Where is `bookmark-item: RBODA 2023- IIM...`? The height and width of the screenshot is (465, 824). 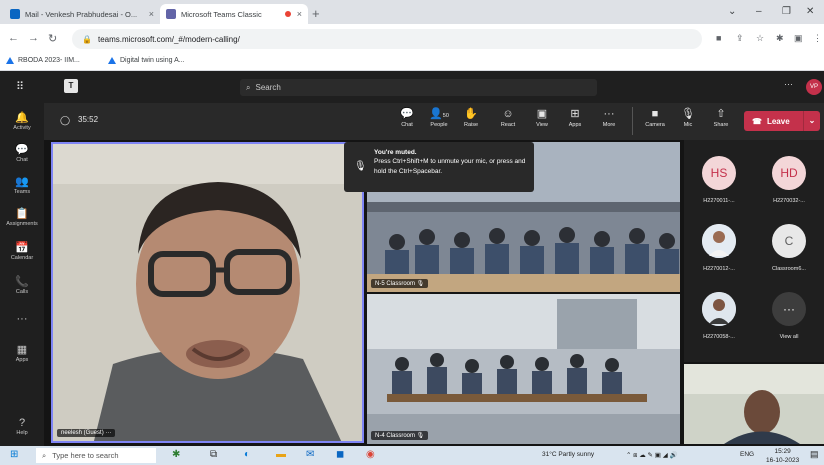
bookmark-item: RBODA 2023- IIM... is located at coordinates (43, 60).